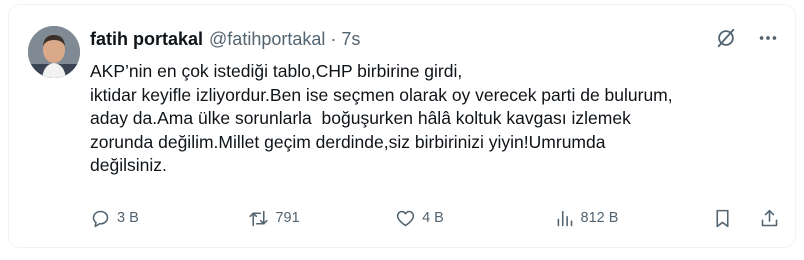 The image size is (804, 260). Describe the element at coordinates (169, 218) in the screenshot. I see `reply-button: 3 B` at that location.